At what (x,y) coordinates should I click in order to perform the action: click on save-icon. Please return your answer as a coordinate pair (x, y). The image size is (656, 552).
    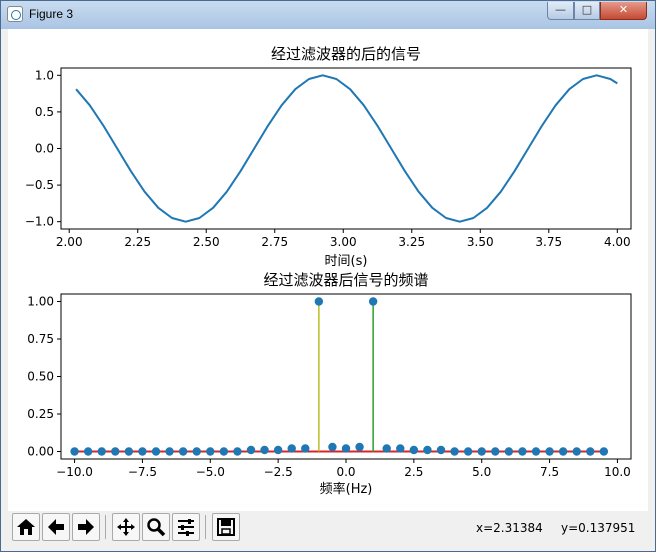
    Looking at the image, I should click on (226, 527).